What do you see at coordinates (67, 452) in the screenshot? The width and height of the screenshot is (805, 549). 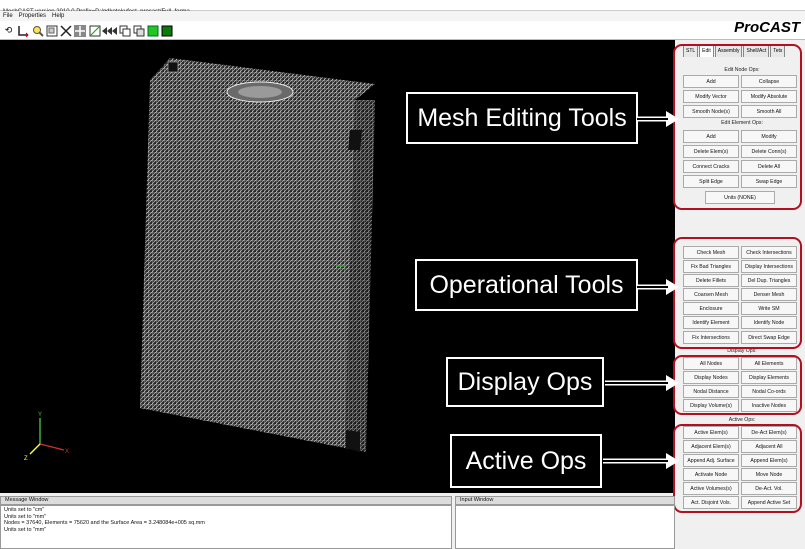 I see `axis-x-label: X` at bounding box center [67, 452].